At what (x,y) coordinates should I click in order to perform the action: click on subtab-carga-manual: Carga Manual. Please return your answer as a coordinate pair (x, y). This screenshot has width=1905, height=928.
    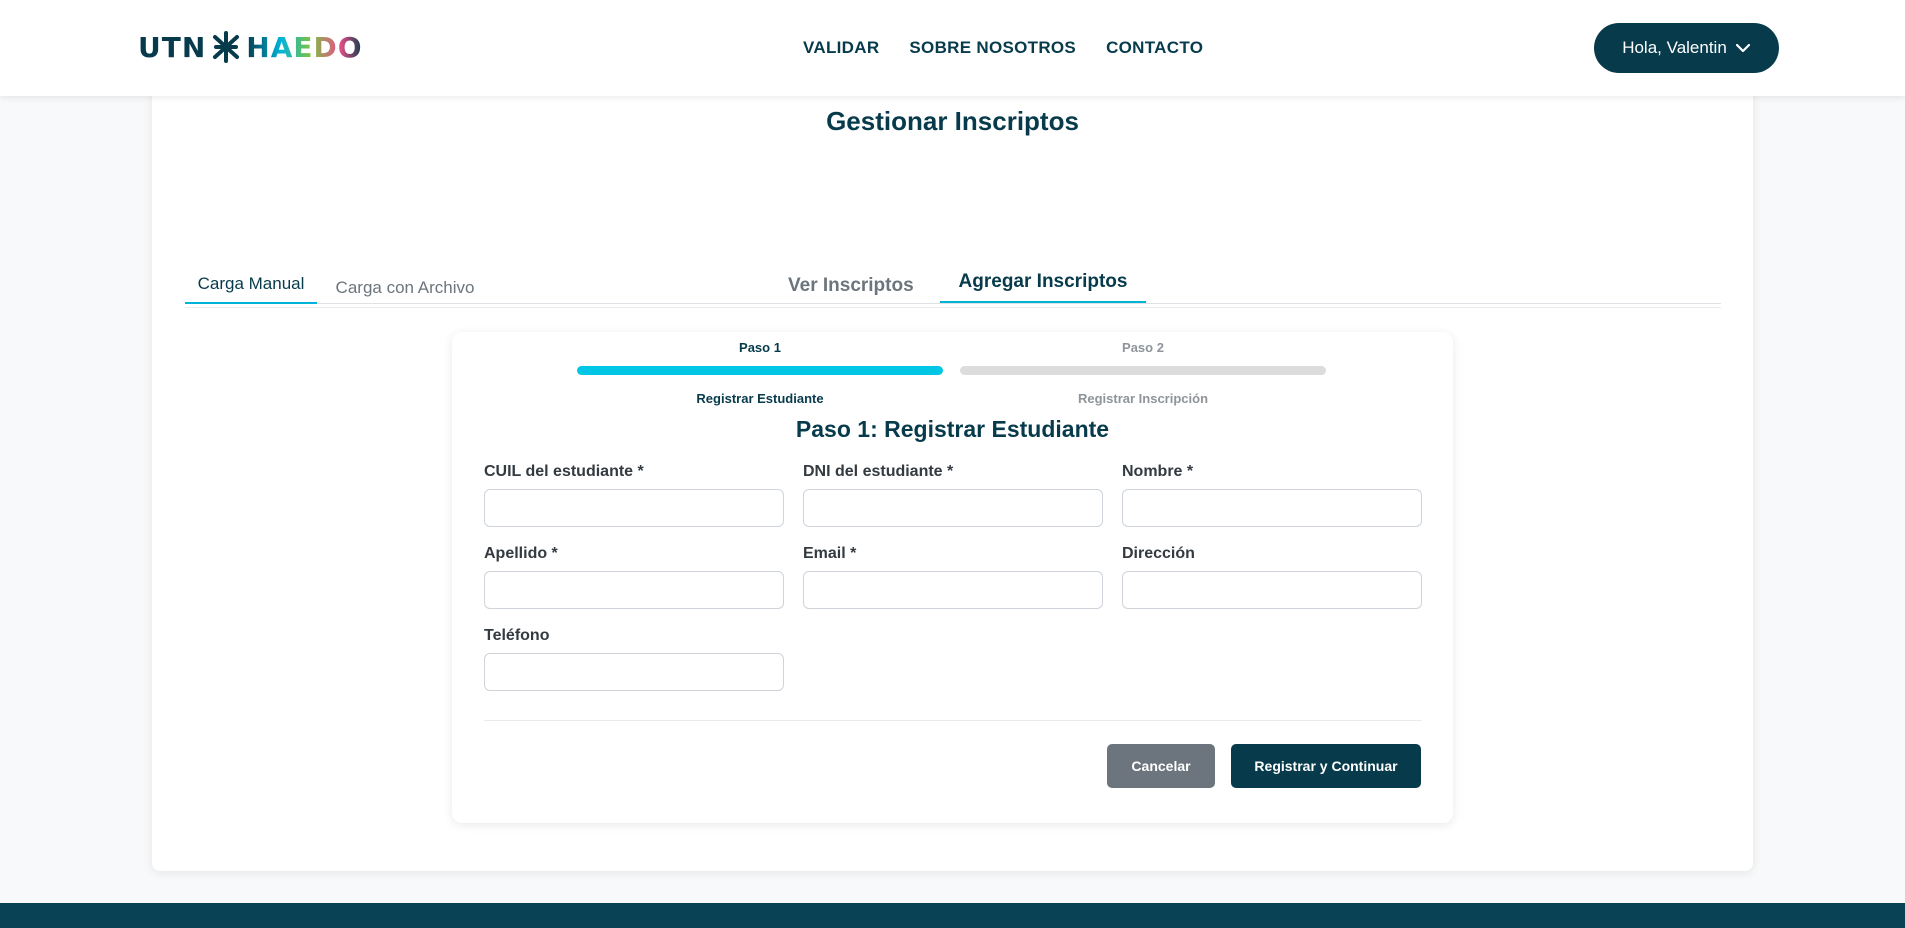
    Looking at the image, I should click on (251, 285).